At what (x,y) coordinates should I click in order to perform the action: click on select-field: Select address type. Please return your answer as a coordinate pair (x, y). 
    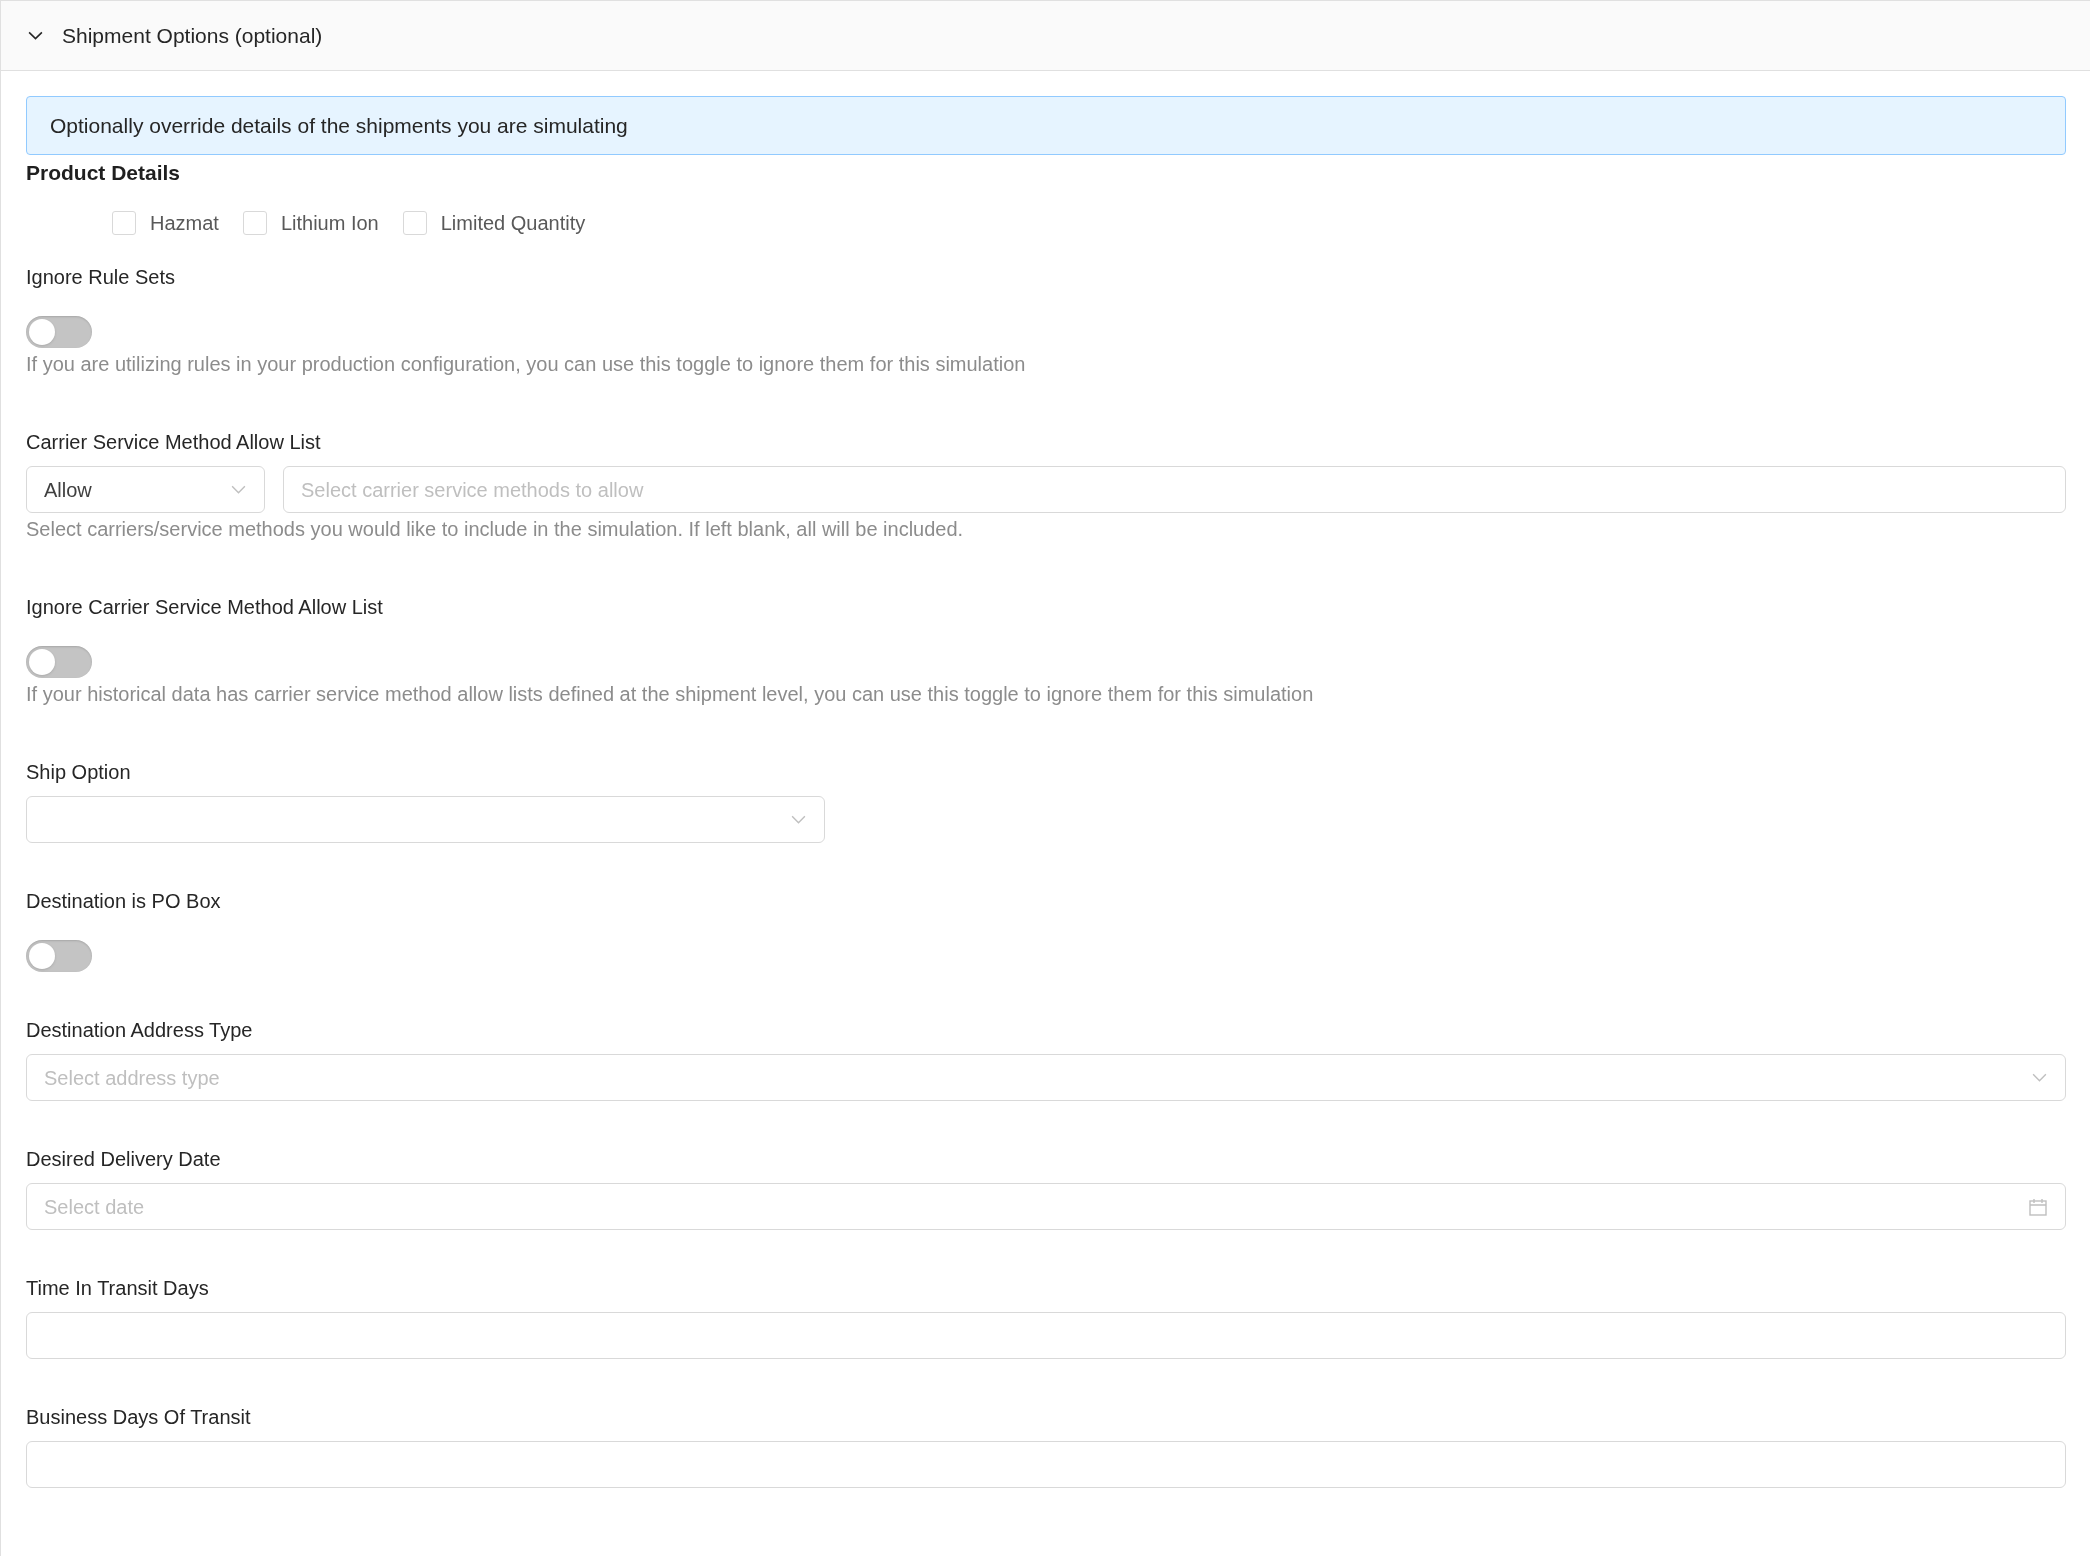
    Looking at the image, I should click on (1046, 1077).